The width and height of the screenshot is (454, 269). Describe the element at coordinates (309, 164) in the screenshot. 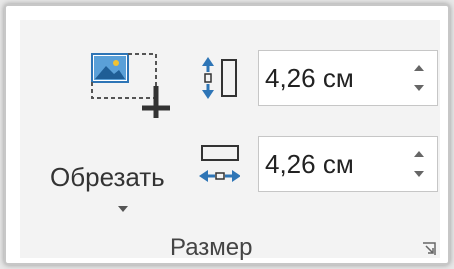

I see `shape-width-value: 4,26 см` at that location.